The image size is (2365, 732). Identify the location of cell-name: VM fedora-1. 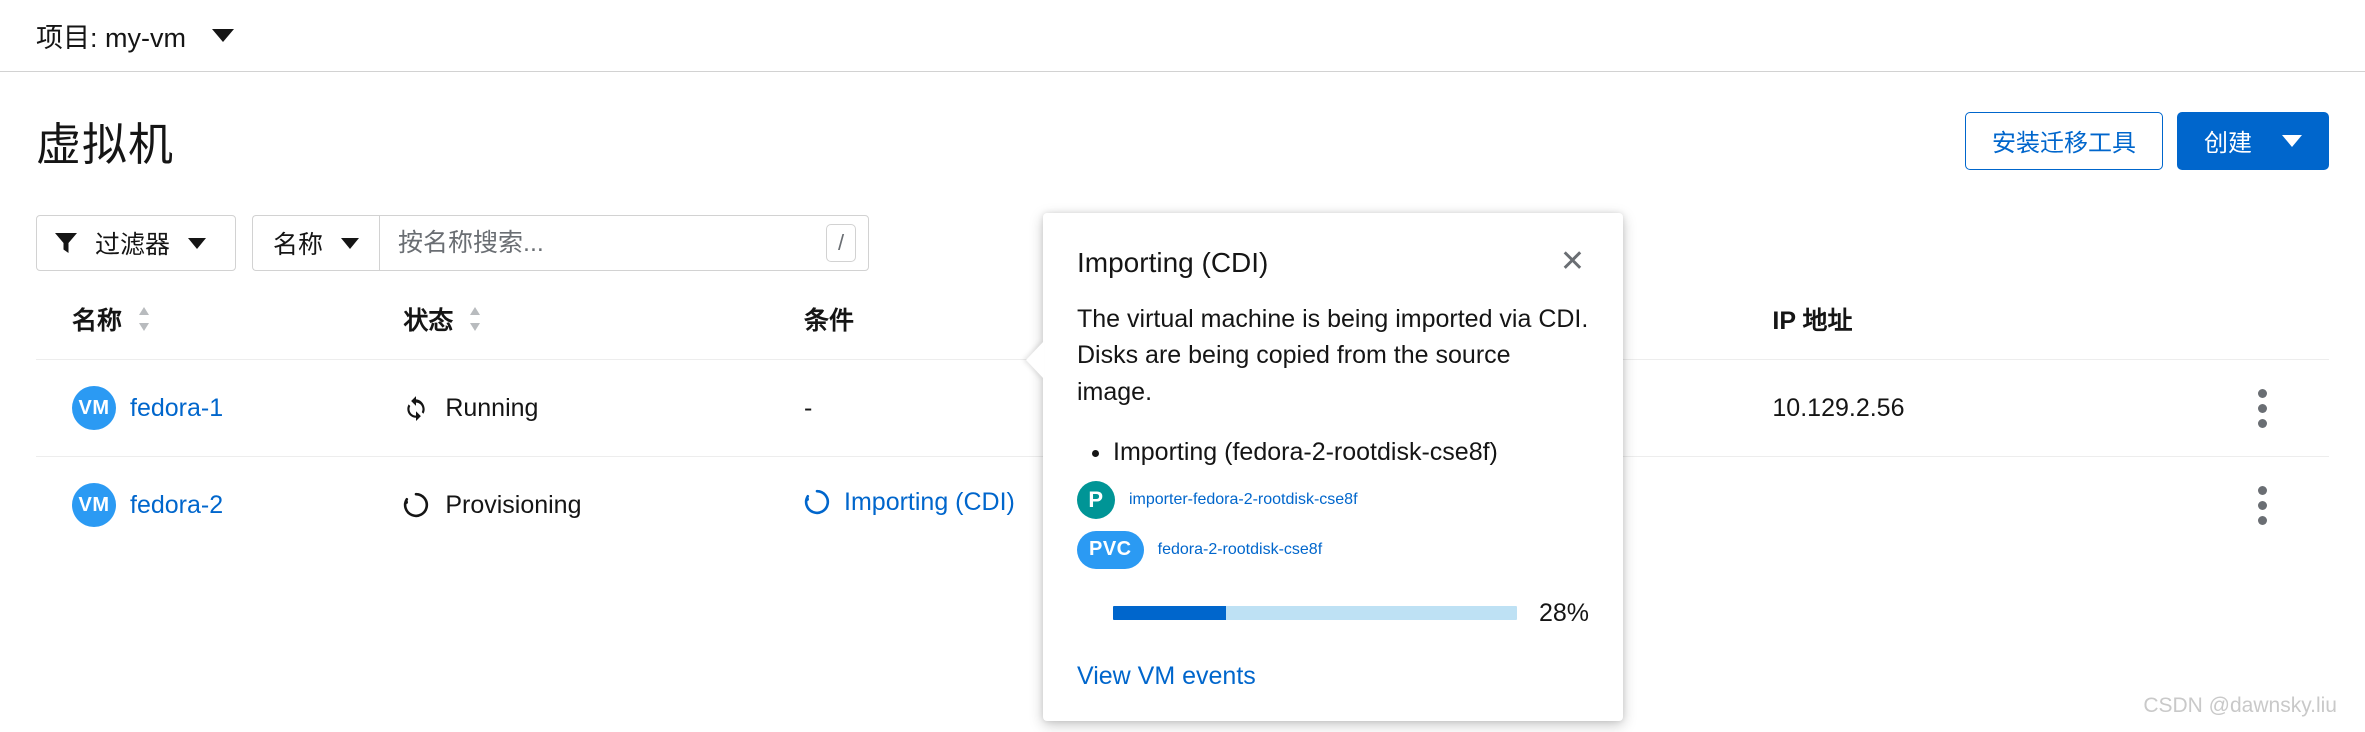
(220, 408).